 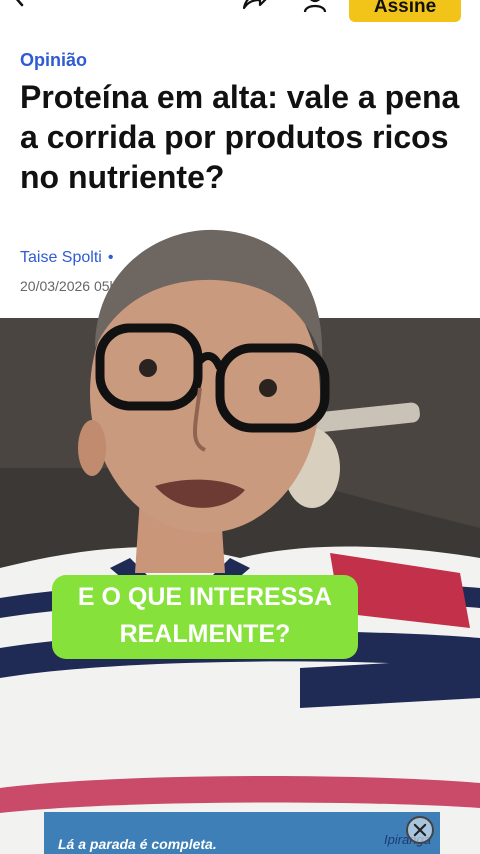 What do you see at coordinates (242, 833) in the screenshot?
I see `ad-banner: Lá a parada é completa. Ipiranga` at bounding box center [242, 833].